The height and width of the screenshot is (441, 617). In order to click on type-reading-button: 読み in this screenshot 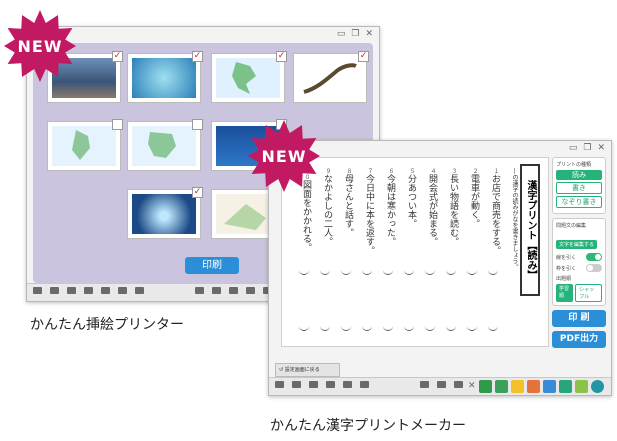, I will do `click(579, 175)`.